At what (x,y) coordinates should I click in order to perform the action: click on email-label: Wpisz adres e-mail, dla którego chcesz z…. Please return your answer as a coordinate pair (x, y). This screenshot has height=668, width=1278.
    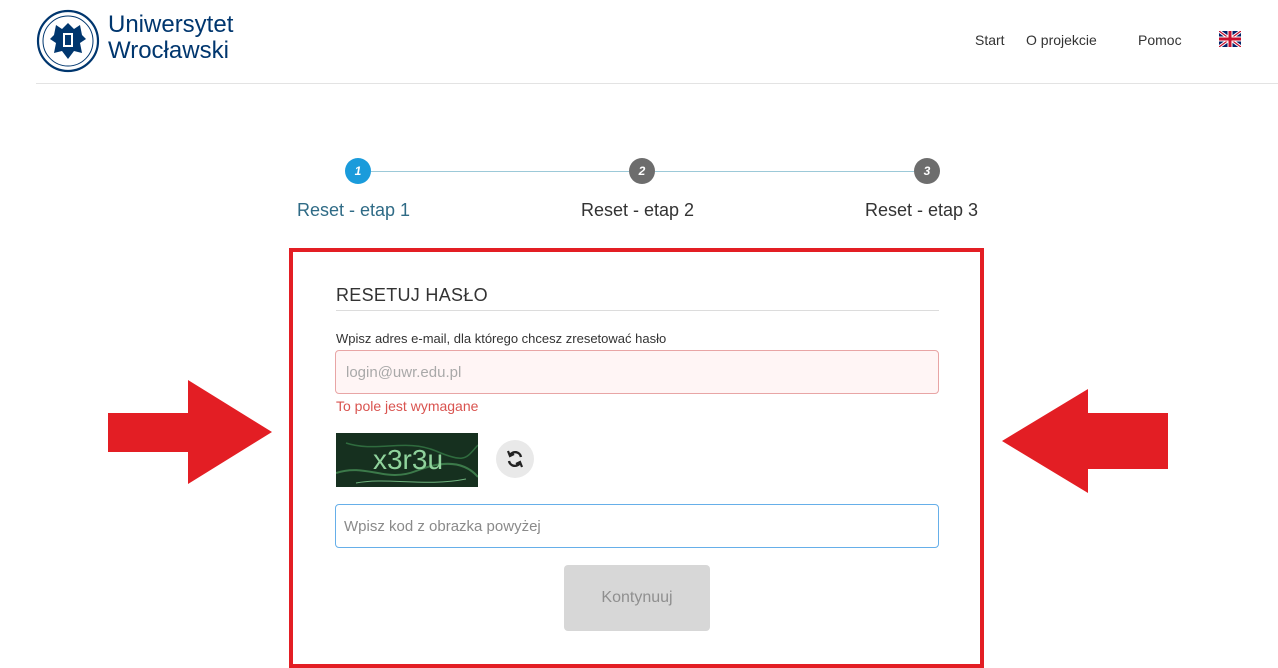
    Looking at the image, I should click on (501, 338).